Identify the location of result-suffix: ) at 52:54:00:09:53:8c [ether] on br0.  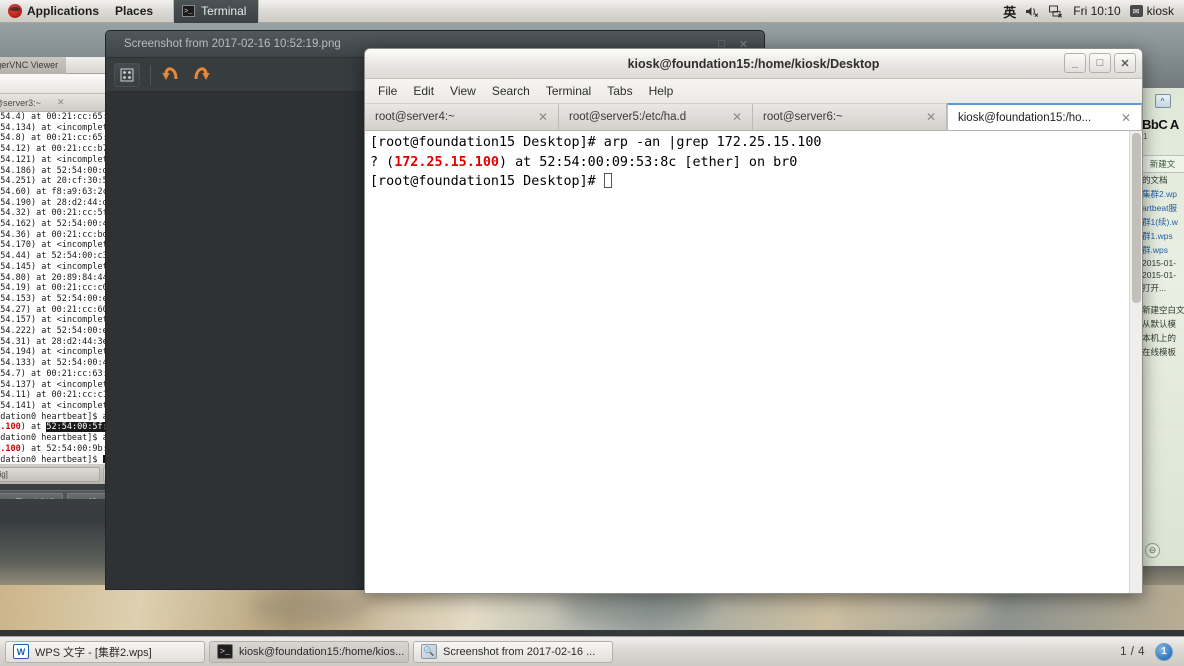
(648, 162).